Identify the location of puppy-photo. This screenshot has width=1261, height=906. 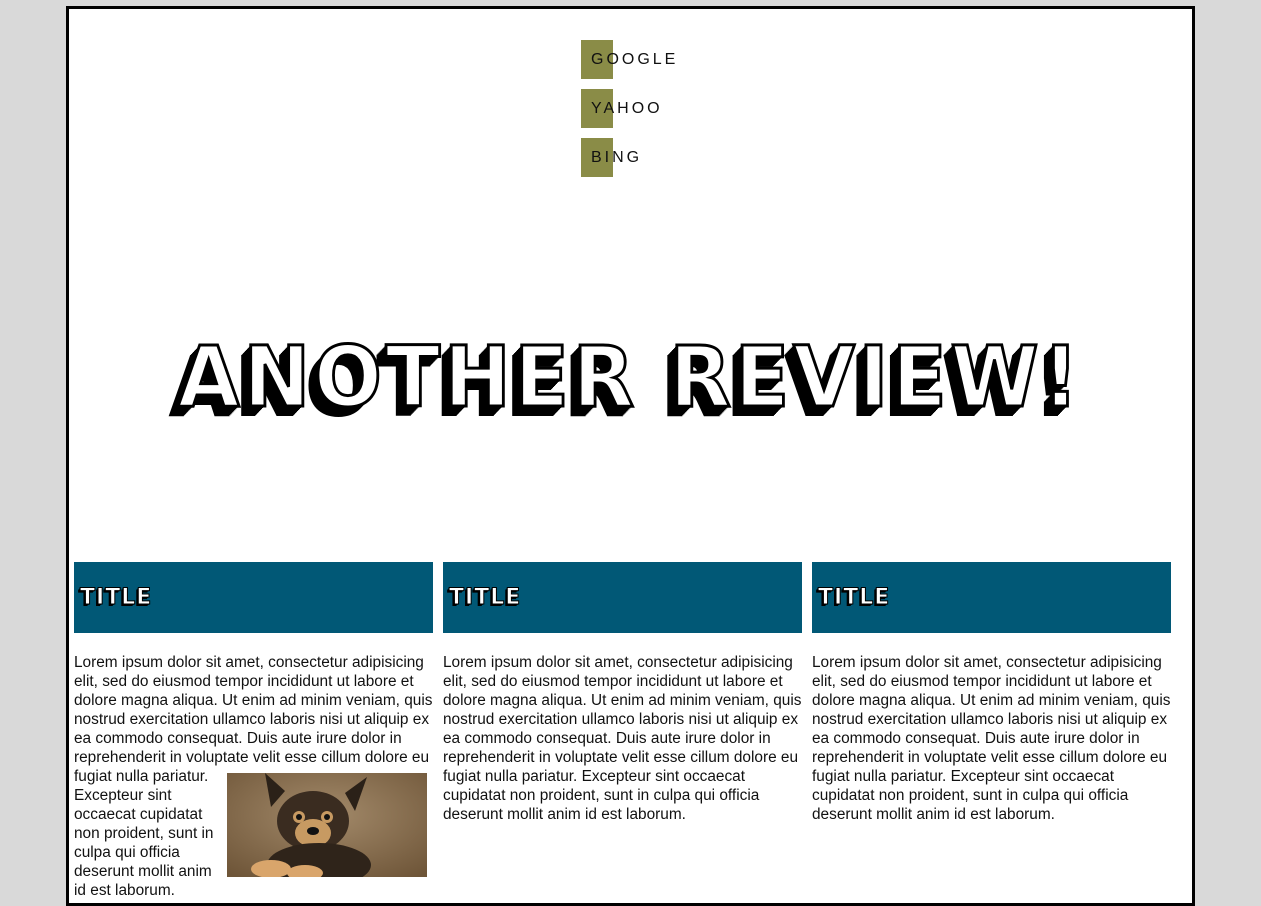
(327, 825).